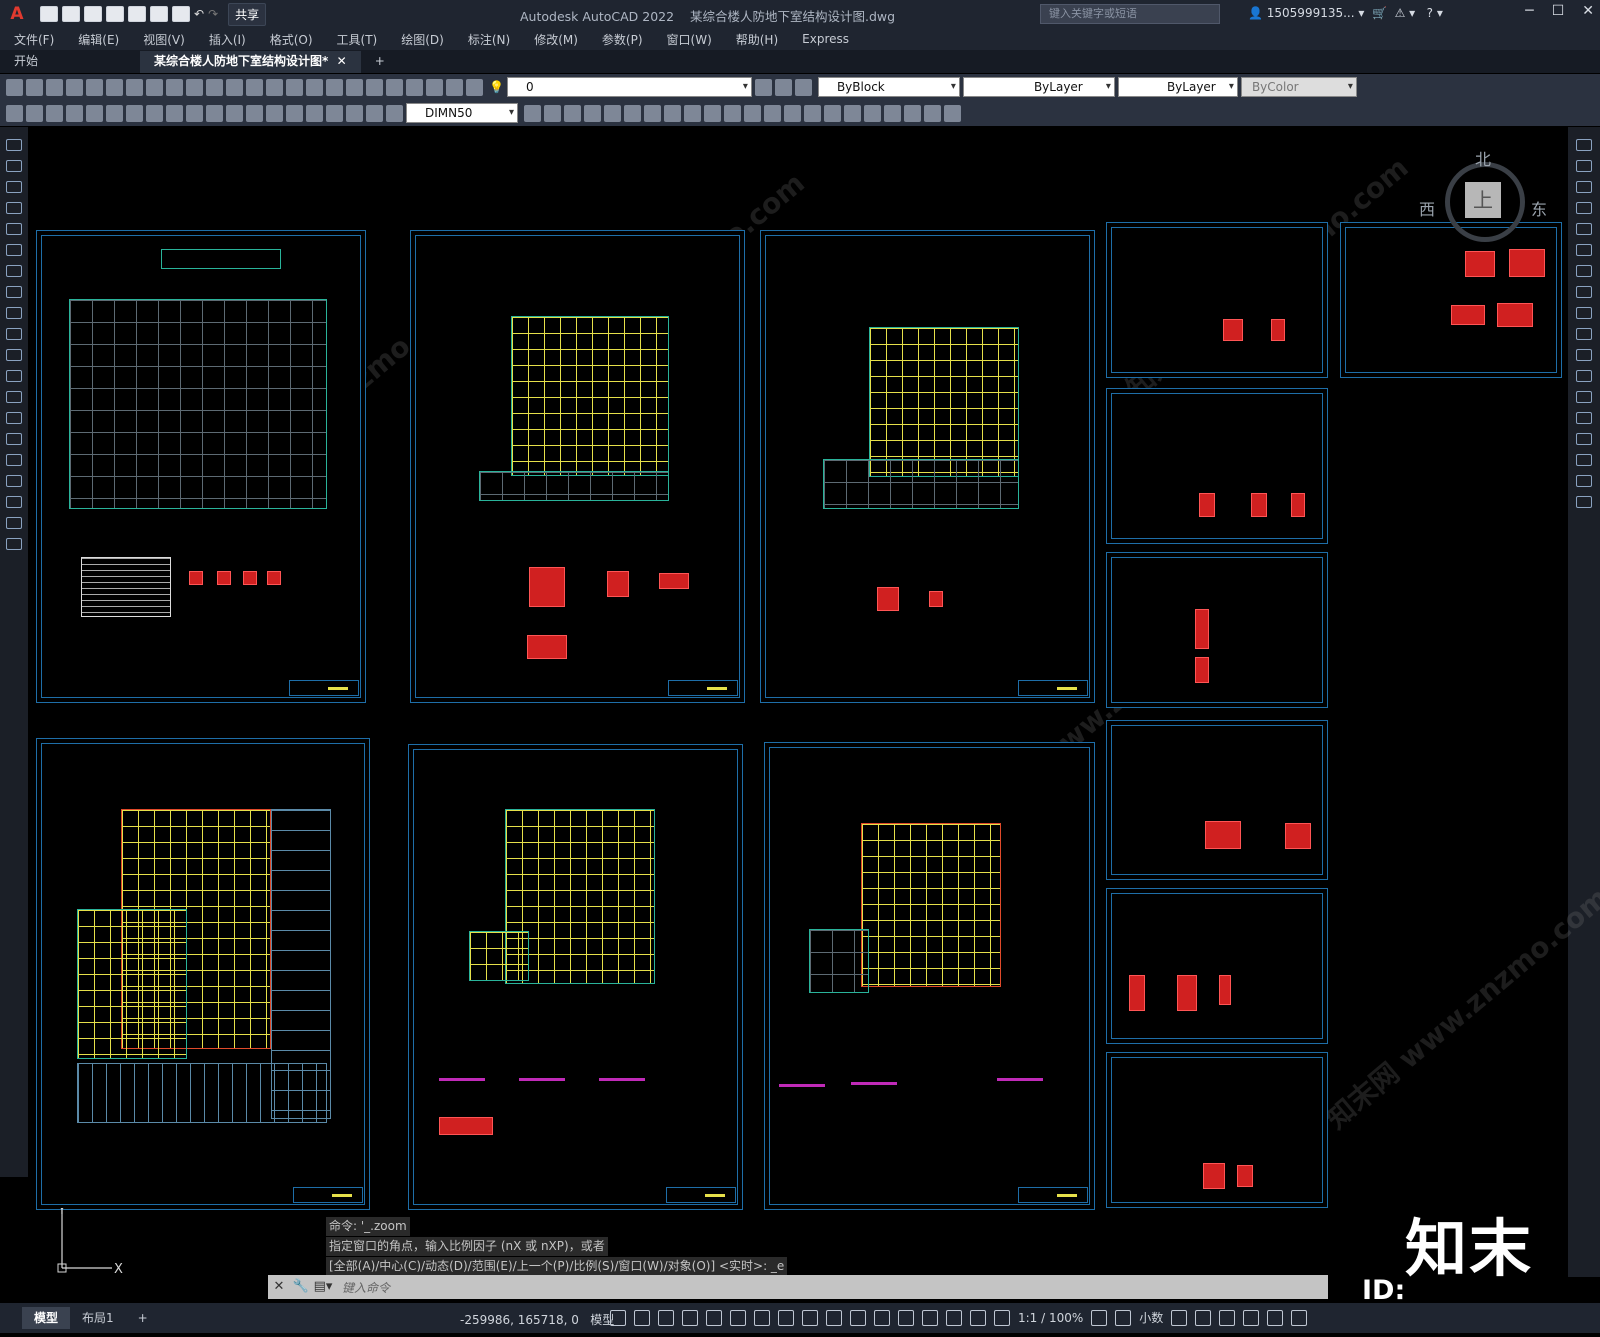 The width and height of the screenshot is (1600, 1337). What do you see at coordinates (114, 113) in the screenshot?
I see `dim-jogged-icon` at bounding box center [114, 113].